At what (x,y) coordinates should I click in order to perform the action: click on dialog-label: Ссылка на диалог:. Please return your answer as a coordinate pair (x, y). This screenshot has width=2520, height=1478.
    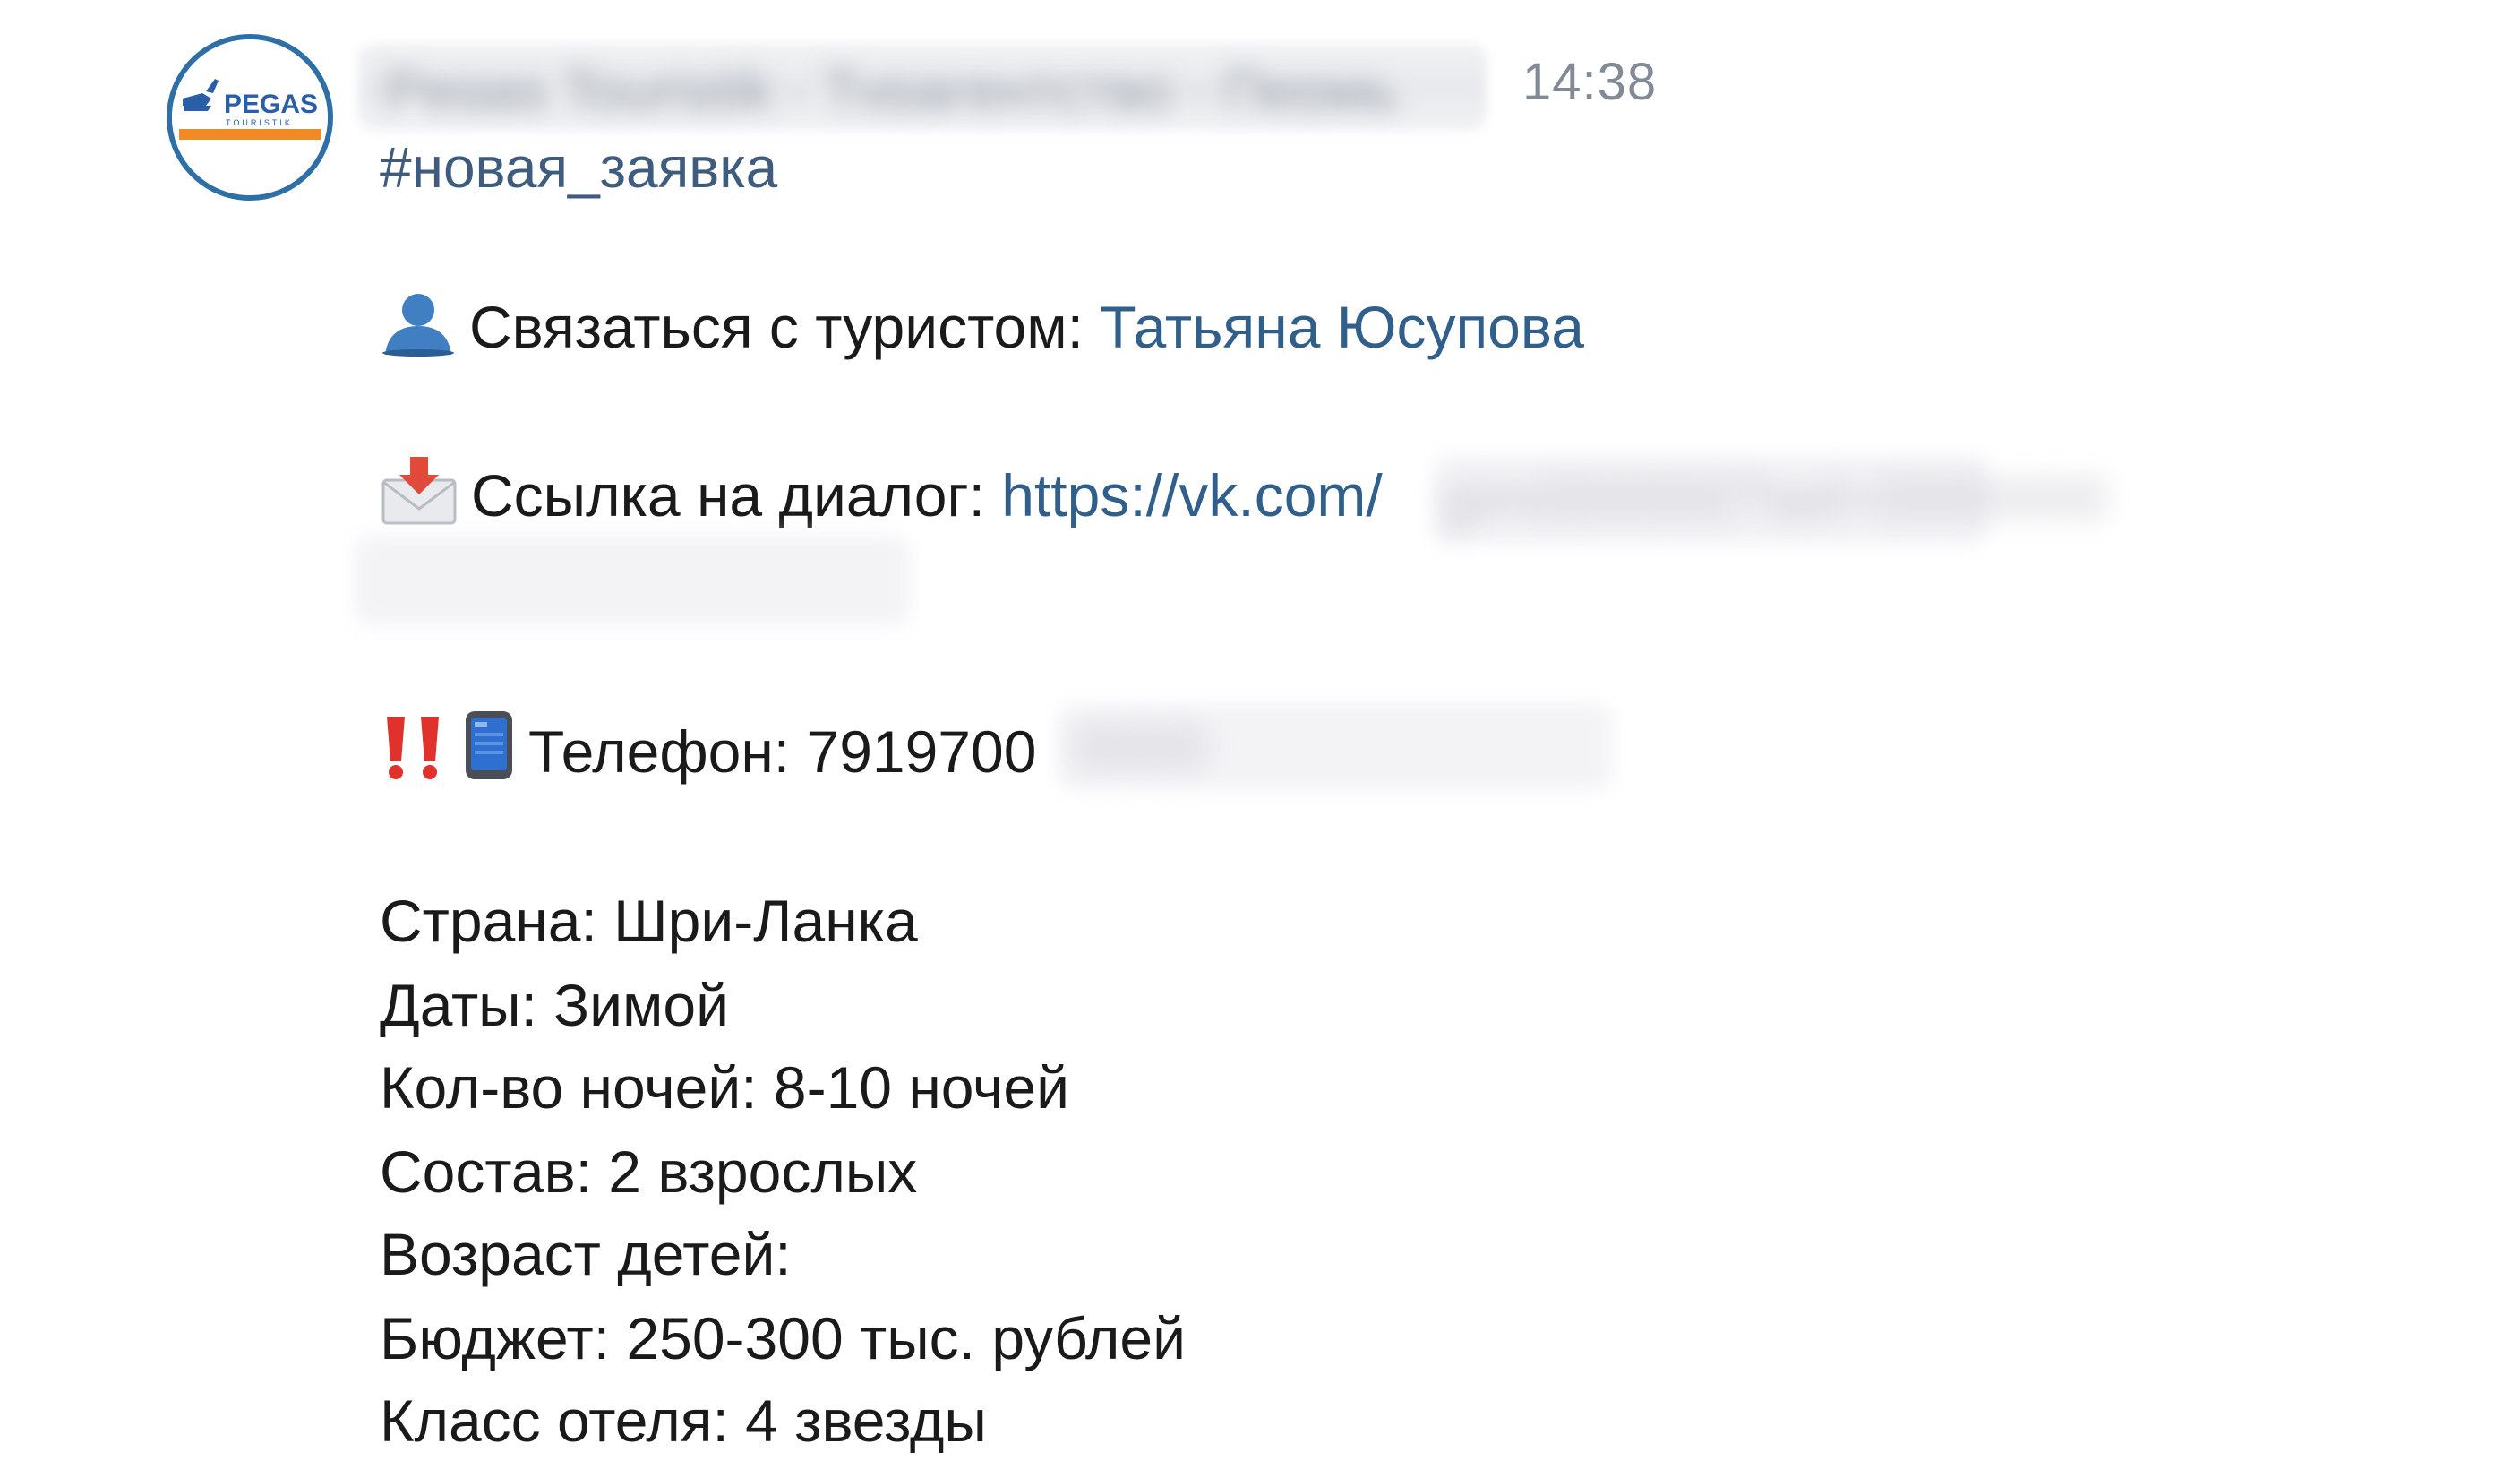
    Looking at the image, I should click on (737, 495).